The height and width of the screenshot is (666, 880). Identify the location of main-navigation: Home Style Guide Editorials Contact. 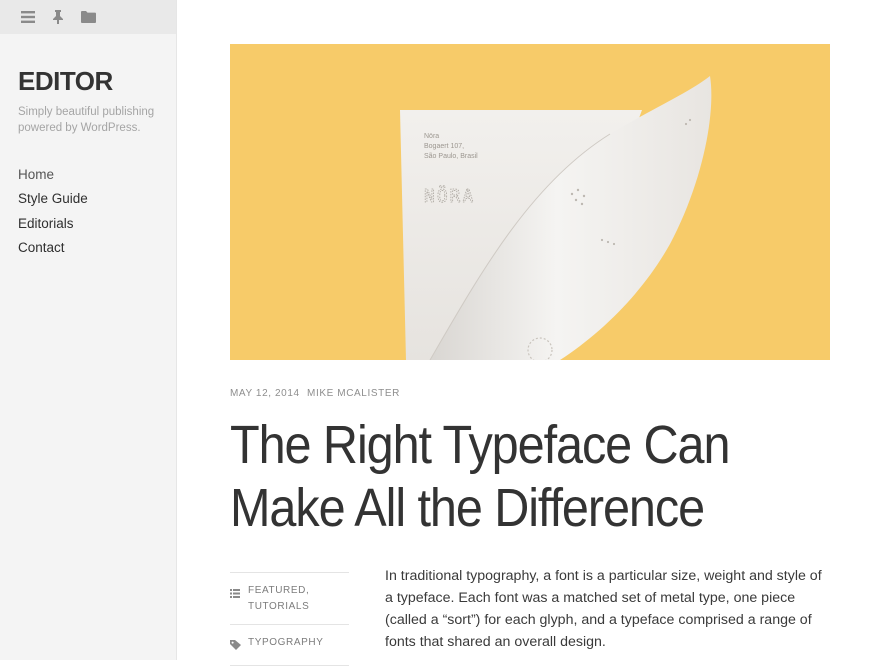
(53, 211).